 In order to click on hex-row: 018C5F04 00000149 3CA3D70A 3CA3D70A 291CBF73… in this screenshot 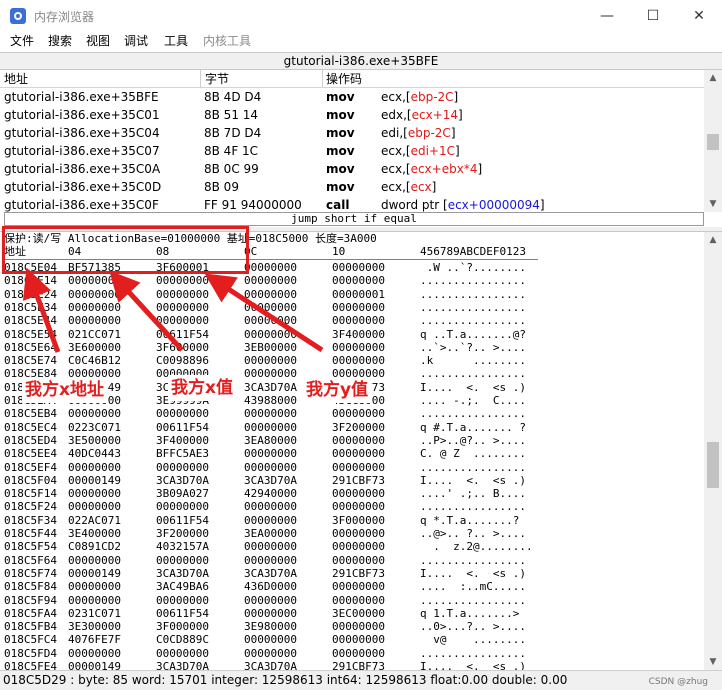, I will do `click(352, 480)`.